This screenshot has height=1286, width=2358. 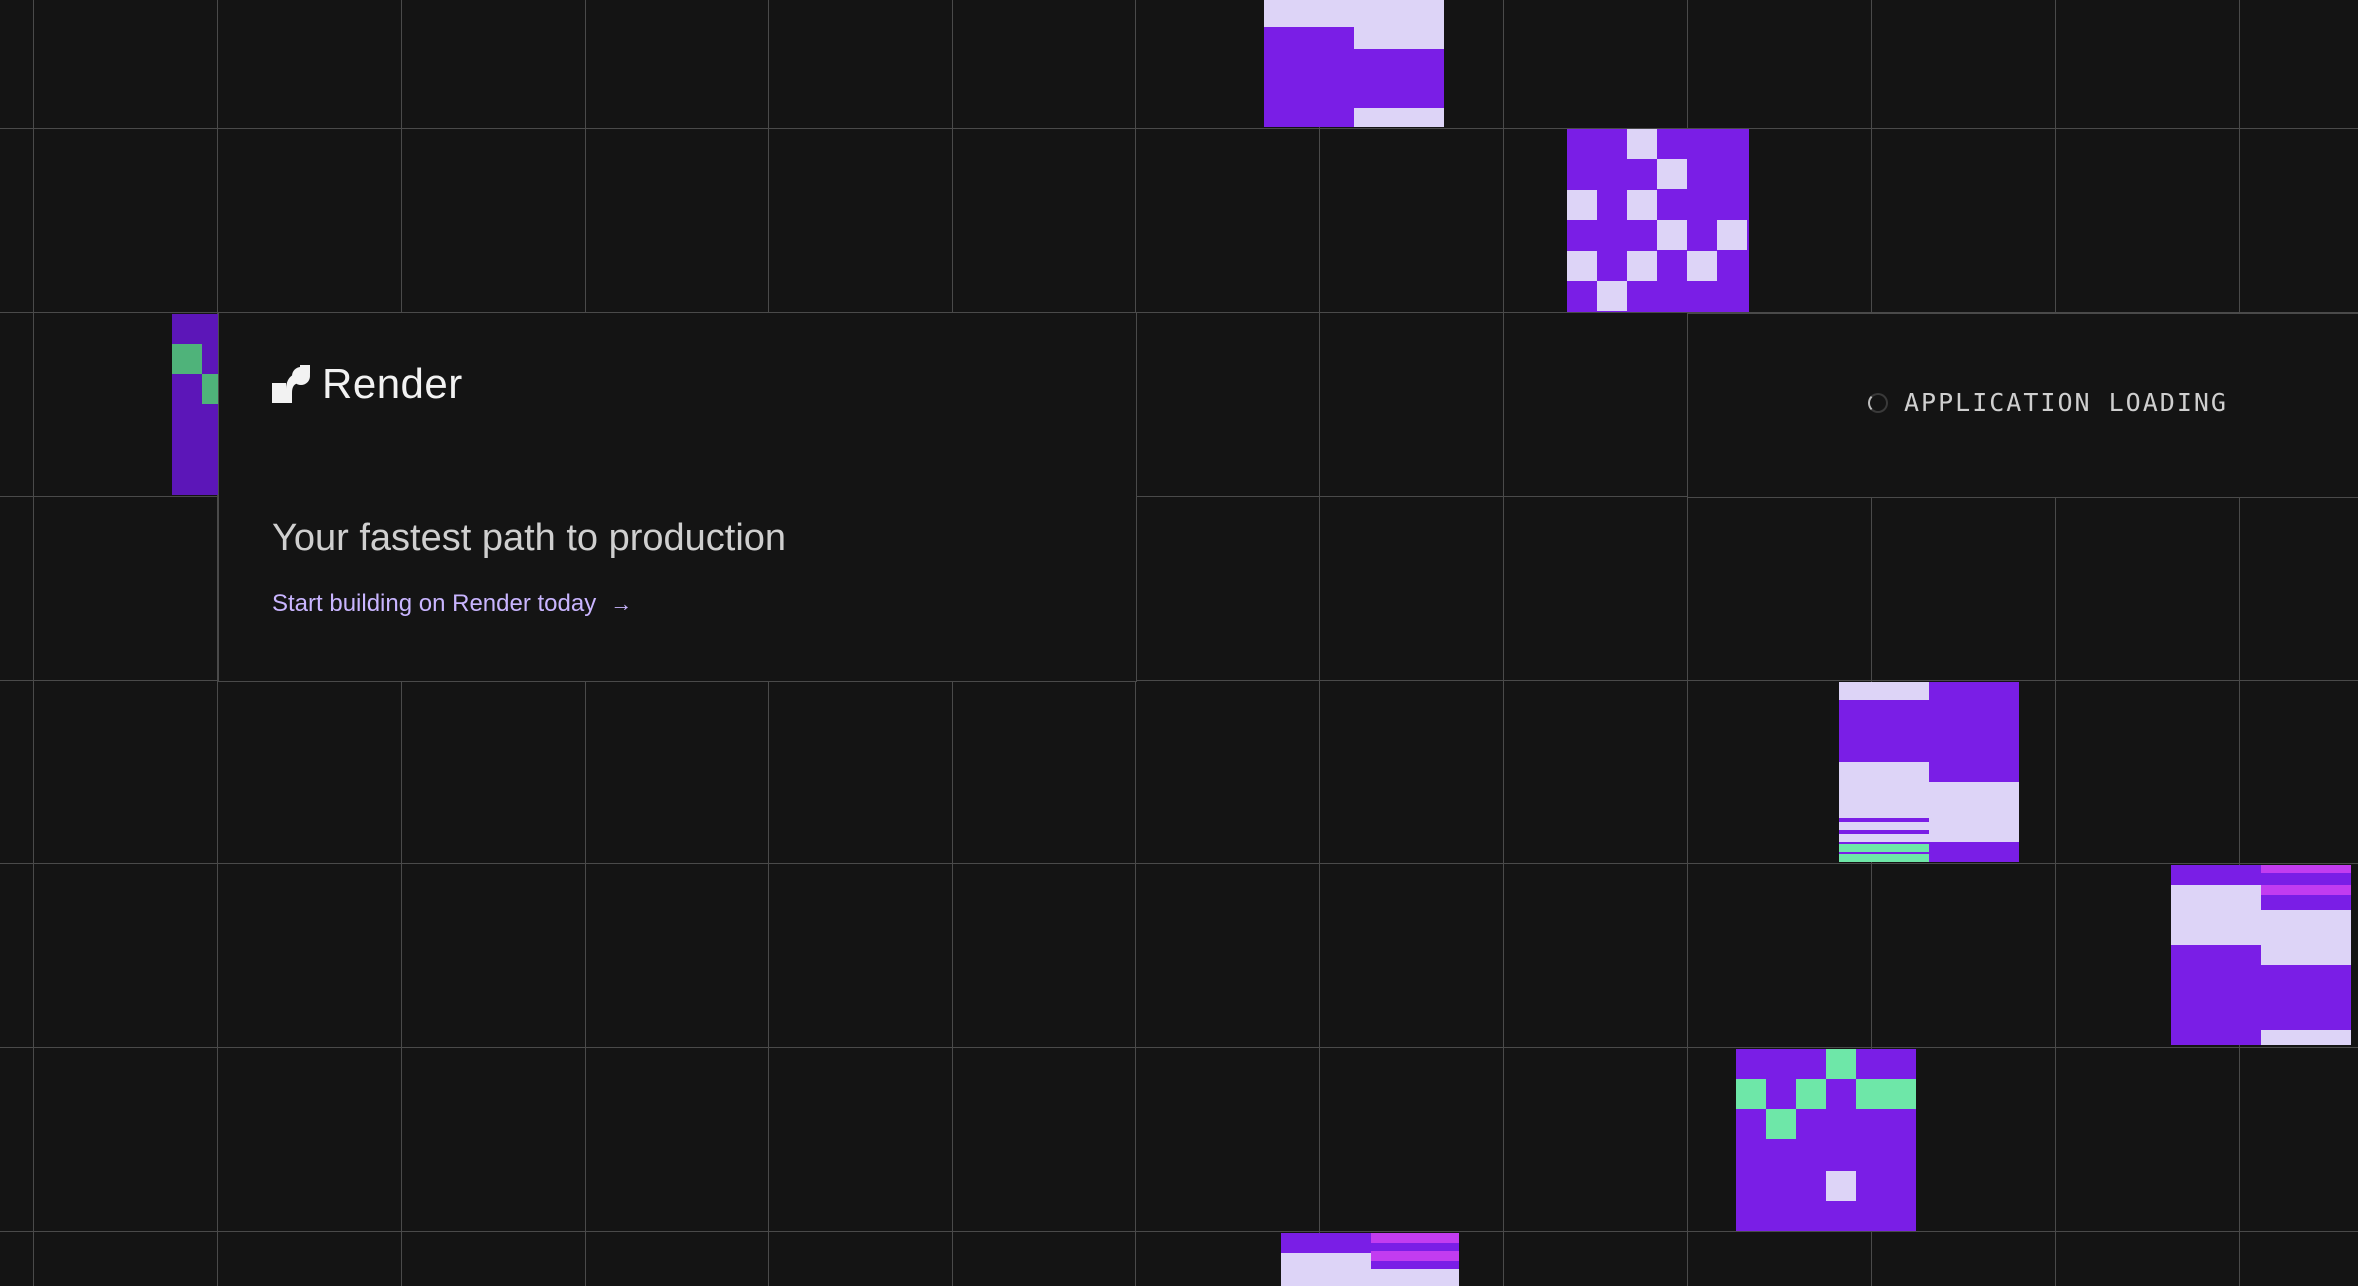 I want to click on hero-headline: Your fastest path to production, so click(x=529, y=538).